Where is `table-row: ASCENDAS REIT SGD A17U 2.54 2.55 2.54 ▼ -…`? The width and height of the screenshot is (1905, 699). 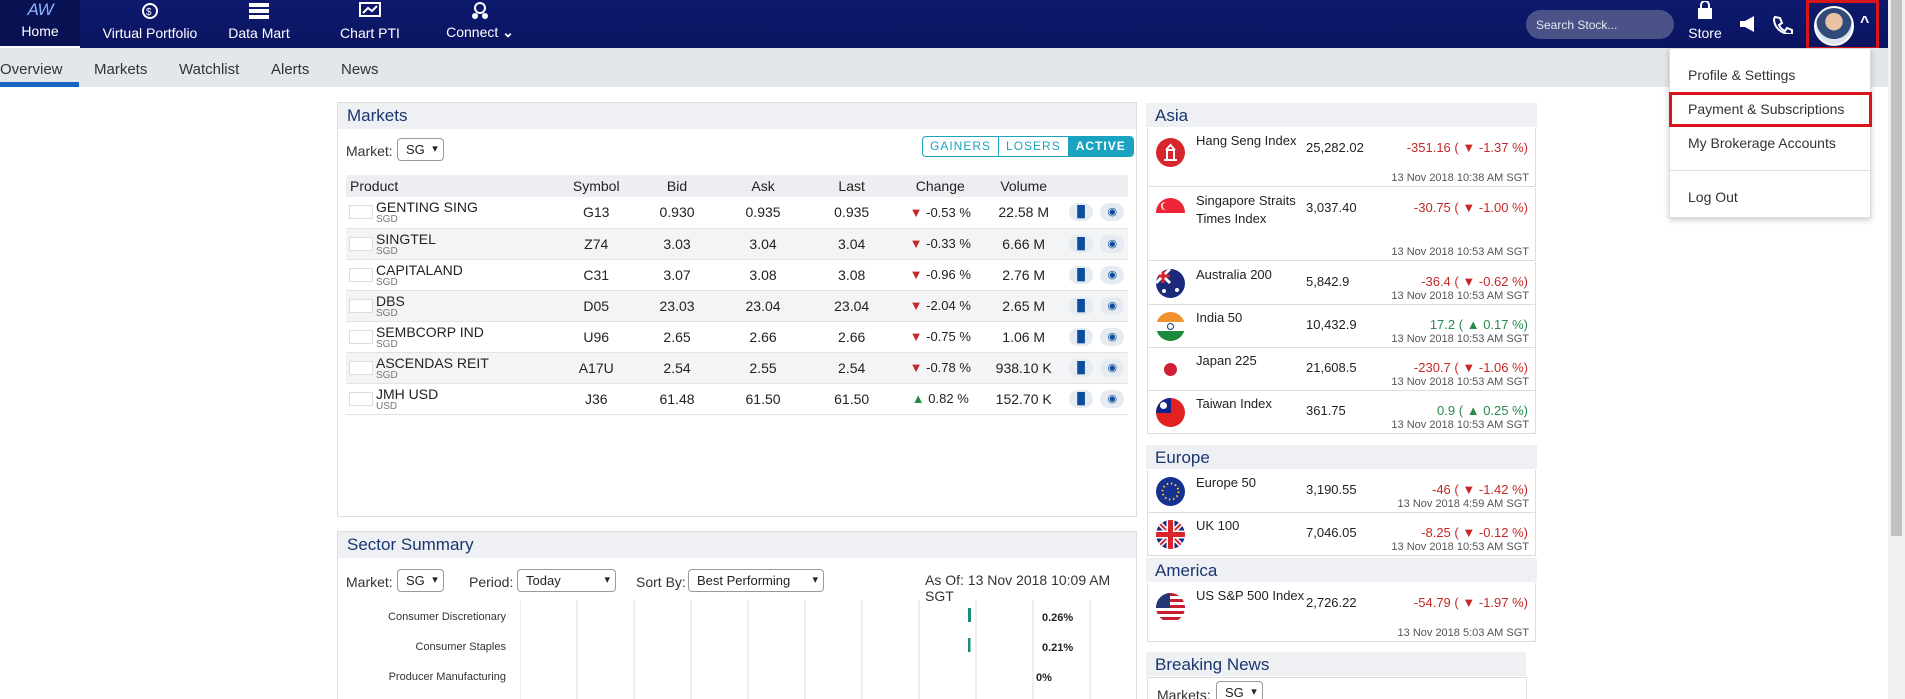
table-row: ASCENDAS REIT SGD A17U 2.54 2.55 2.54 ▼ -… is located at coordinates (737, 368).